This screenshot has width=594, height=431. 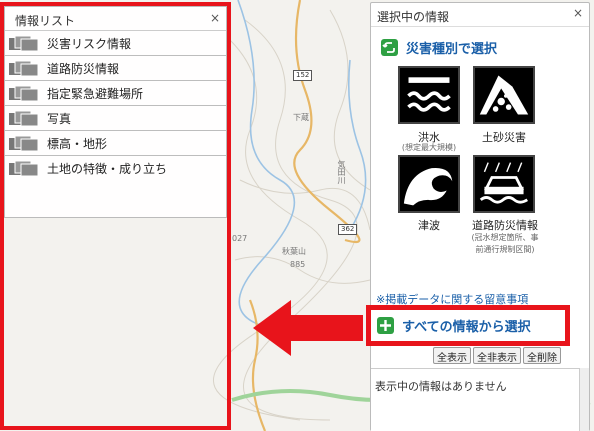 What do you see at coordinates (115, 118) in the screenshot?
I see `list-item-photos: 写真` at bounding box center [115, 118].